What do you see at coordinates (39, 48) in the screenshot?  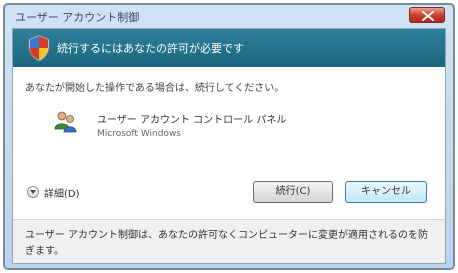 I see `shield-icon` at bounding box center [39, 48].